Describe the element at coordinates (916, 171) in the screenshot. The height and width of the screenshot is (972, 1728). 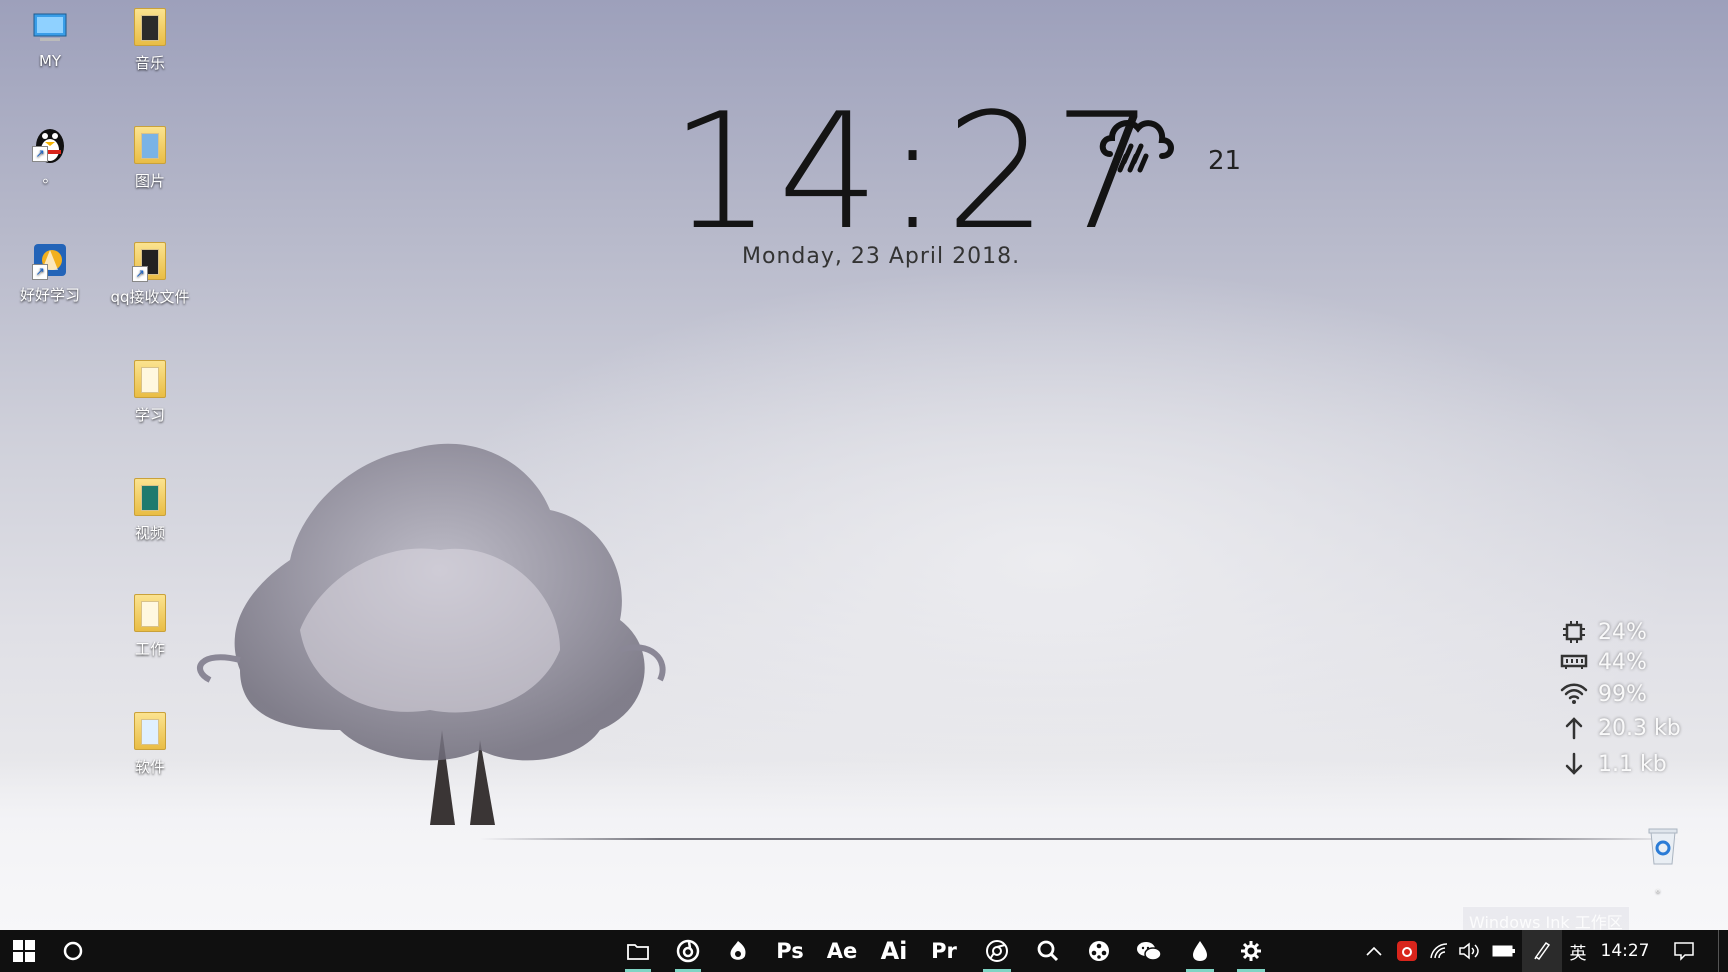
I see `clock-time: 14:27` at that location.